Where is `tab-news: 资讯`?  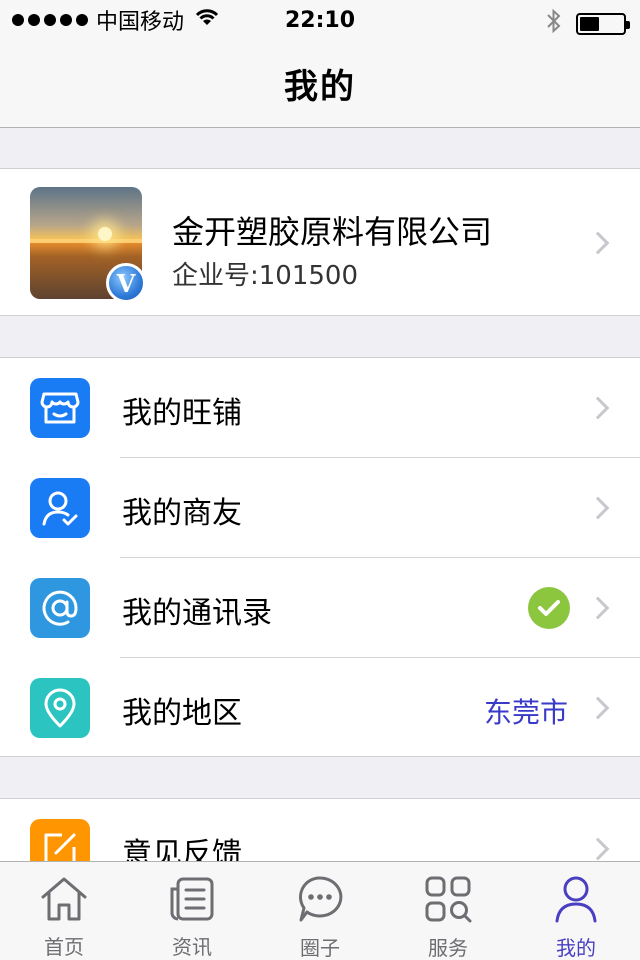 tab-news: 资讯 is located at coordinates (192, 911).